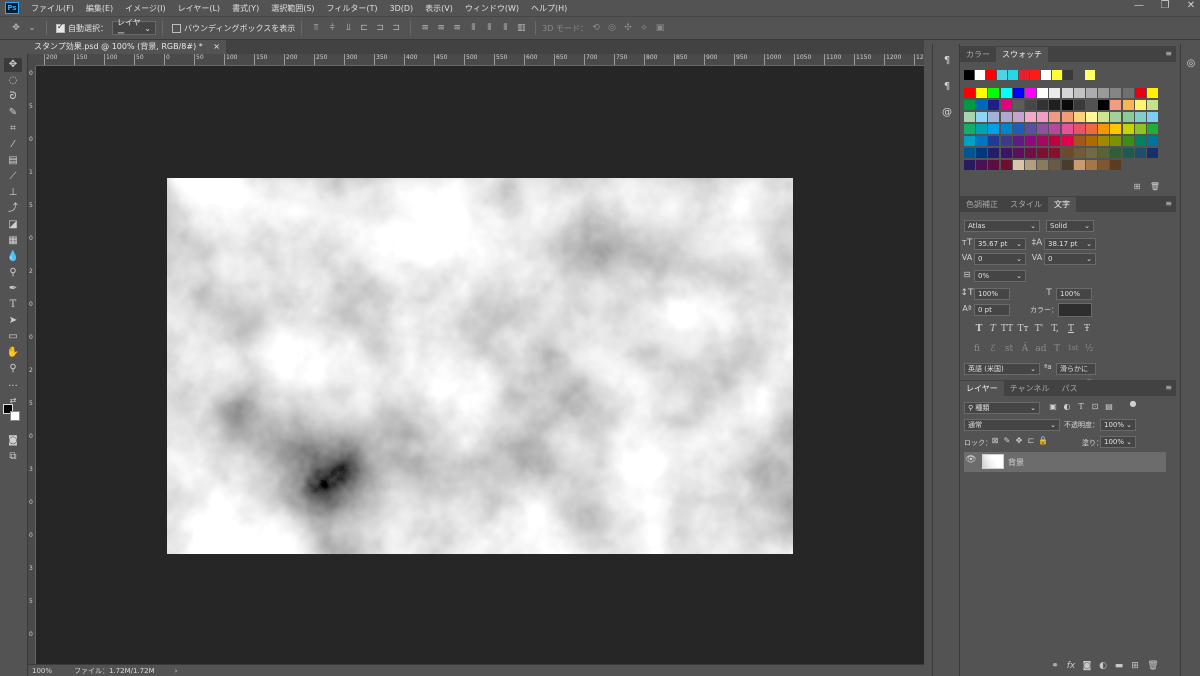  Describe the element at coordinates (145, 8) in the screenshot. I see `menu-image: イメージ(I)` at that location.